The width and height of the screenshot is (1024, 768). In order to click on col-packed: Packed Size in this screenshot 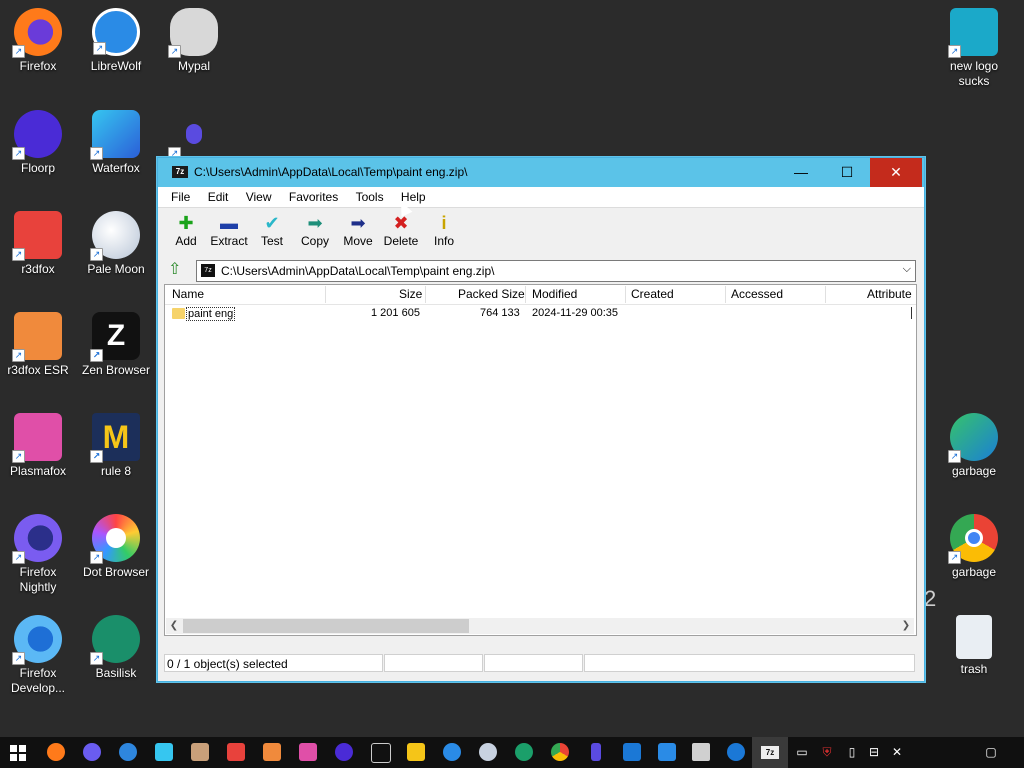, I will do `click(491, 294)`.